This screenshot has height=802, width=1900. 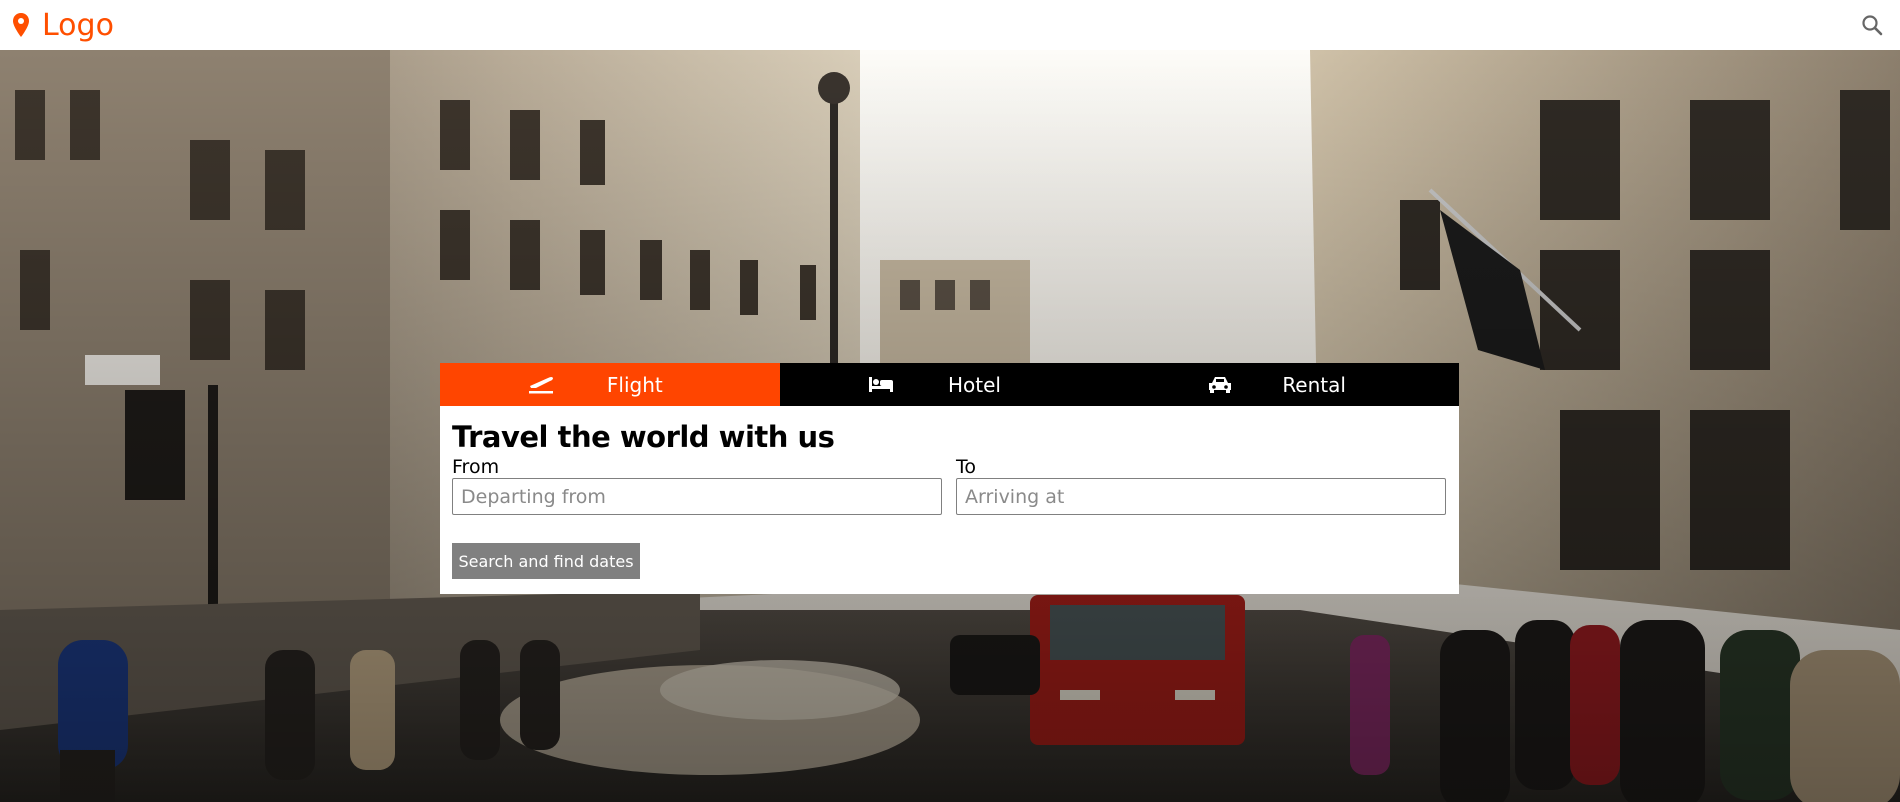 I want to click on search-dates-button: Search and find dates, so click(x=546, y=561).